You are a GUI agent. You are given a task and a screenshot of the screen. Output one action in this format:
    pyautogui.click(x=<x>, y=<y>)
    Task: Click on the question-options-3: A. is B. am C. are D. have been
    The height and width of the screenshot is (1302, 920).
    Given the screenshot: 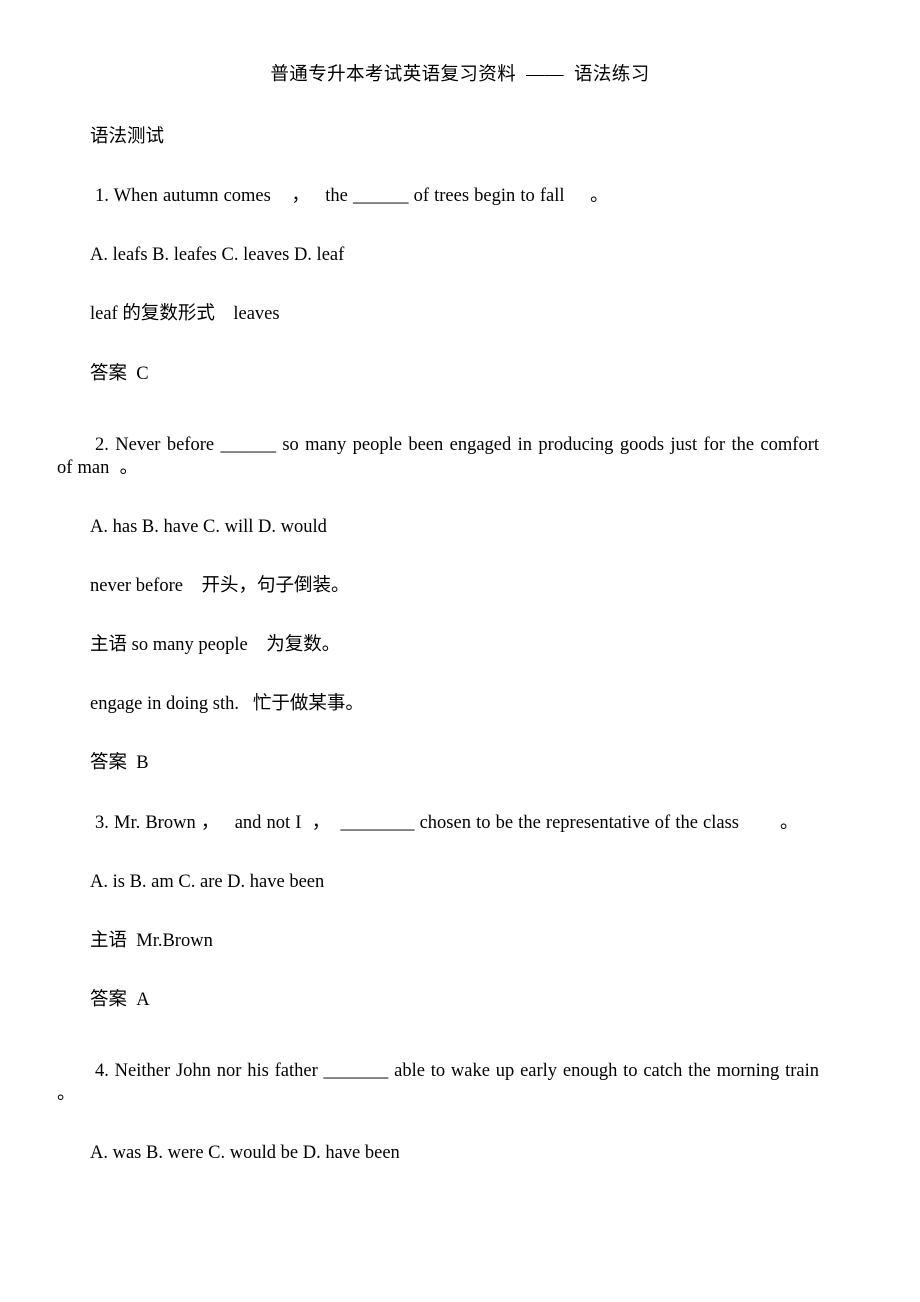 What is the action you would take?
    pyautogui.click(x=207, y=881)
    